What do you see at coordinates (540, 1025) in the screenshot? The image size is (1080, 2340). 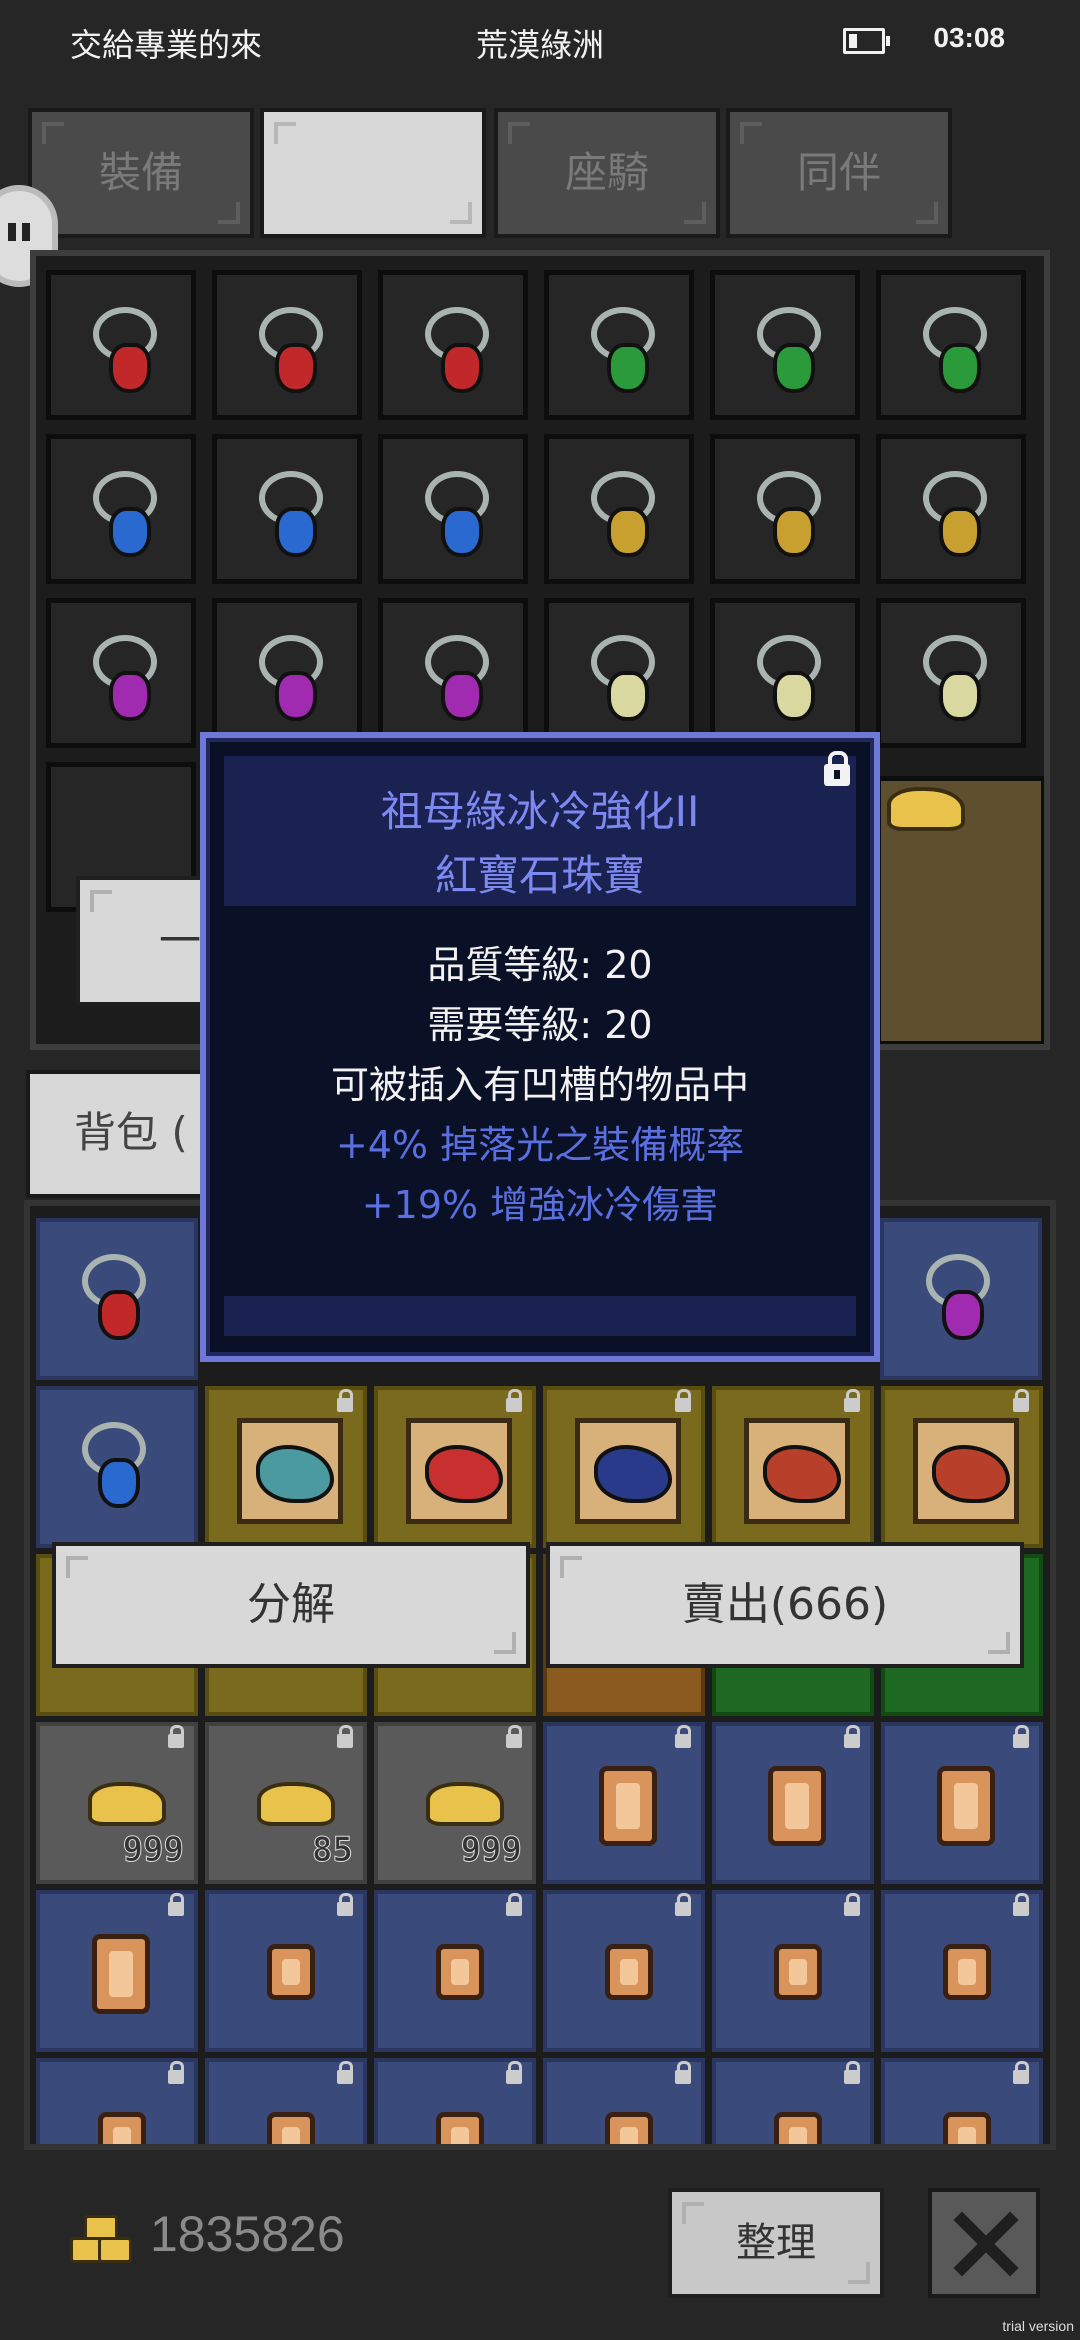 I see `required-level: 需要等級: 20` at bounding box center [540, 1025].